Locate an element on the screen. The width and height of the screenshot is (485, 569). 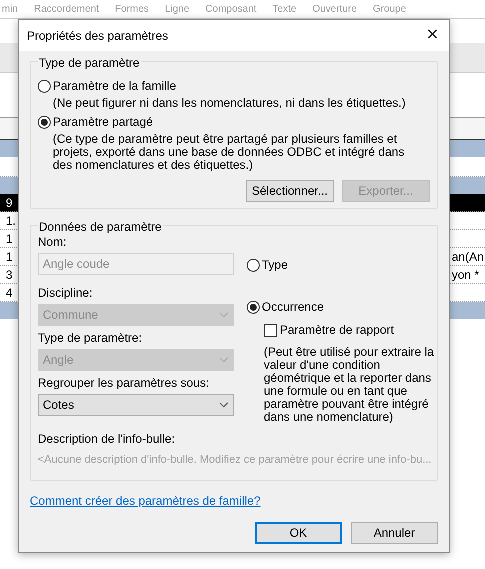
dialog-button: OK is located at coordinates (298, 533).